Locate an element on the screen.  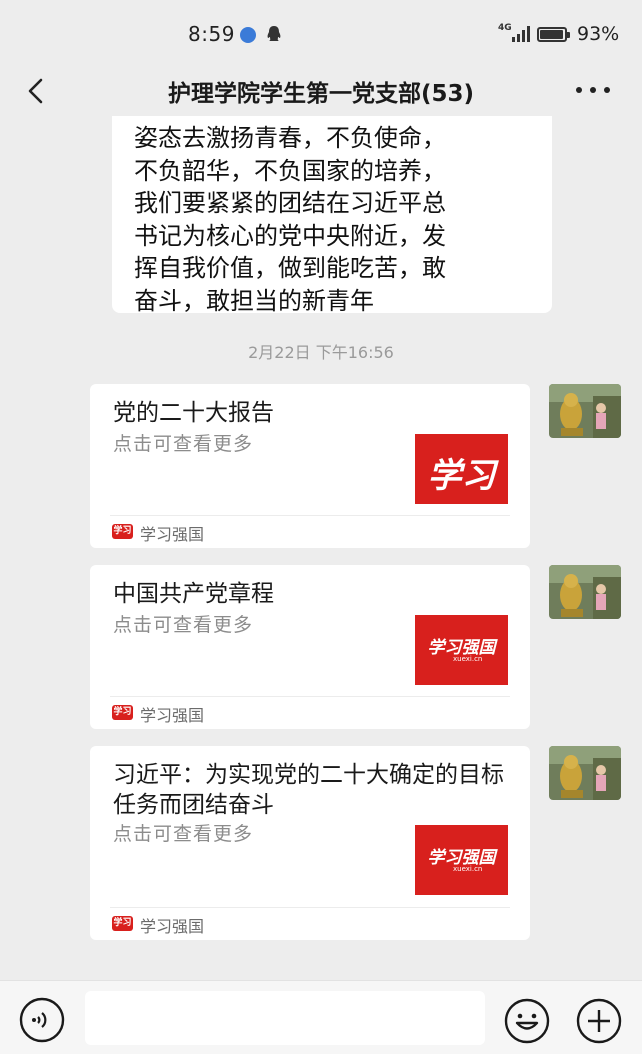
card-title: 习近平：为实现党的二十大确定的目标任务而团结奋斗 is located at coordinates (308, 790).